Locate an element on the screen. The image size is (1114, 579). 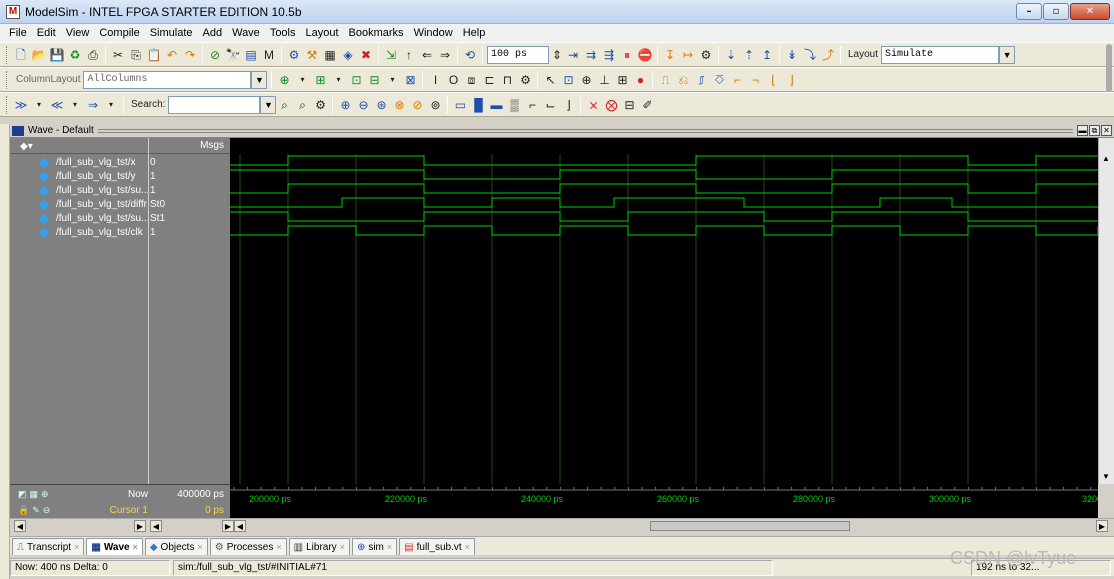
paste-icon: 📋 is located at coordinates (154, 55).